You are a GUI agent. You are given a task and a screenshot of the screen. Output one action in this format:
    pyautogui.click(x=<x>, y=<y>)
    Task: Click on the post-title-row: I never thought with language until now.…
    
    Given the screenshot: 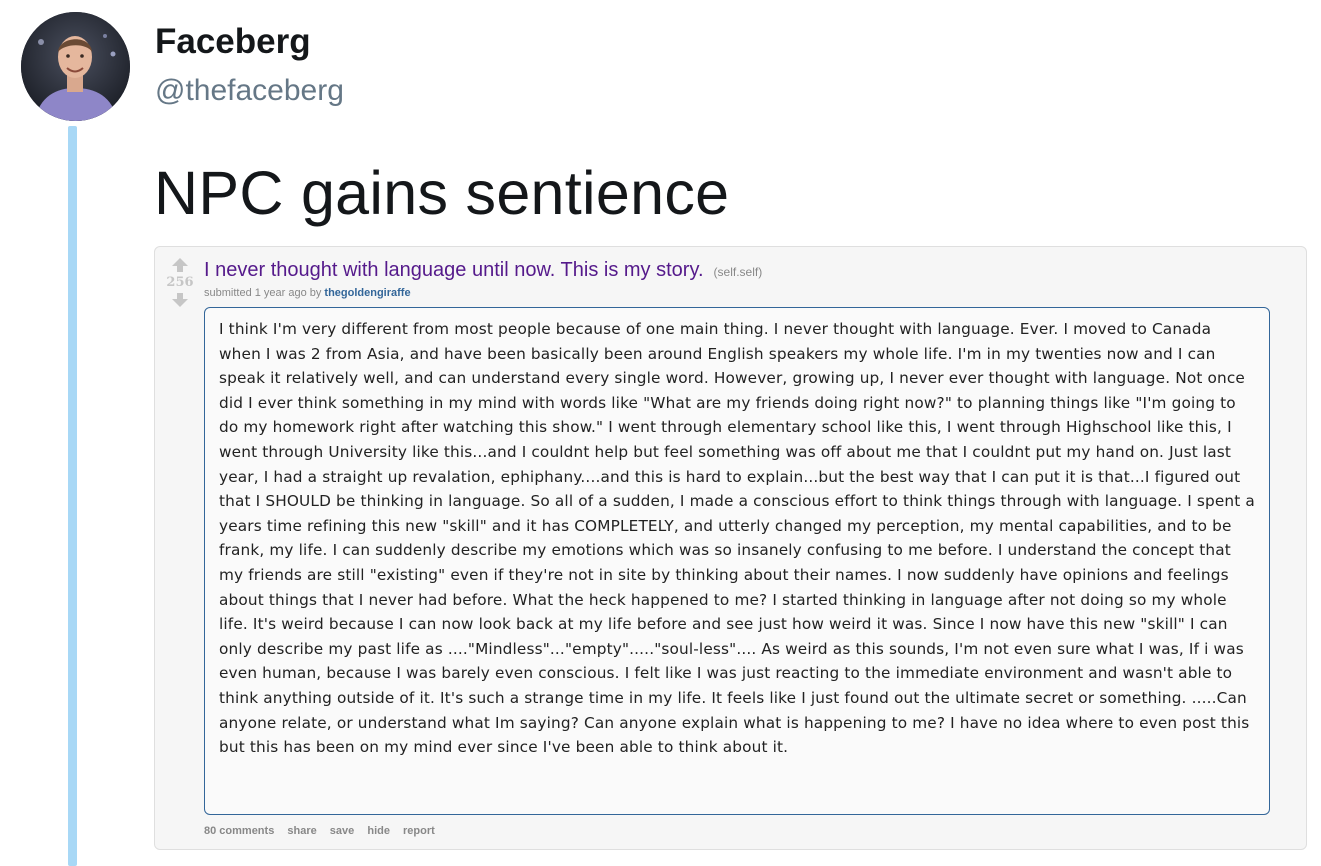 What is the action you would take?
    pyautogui.click(x=483, y=270)
    